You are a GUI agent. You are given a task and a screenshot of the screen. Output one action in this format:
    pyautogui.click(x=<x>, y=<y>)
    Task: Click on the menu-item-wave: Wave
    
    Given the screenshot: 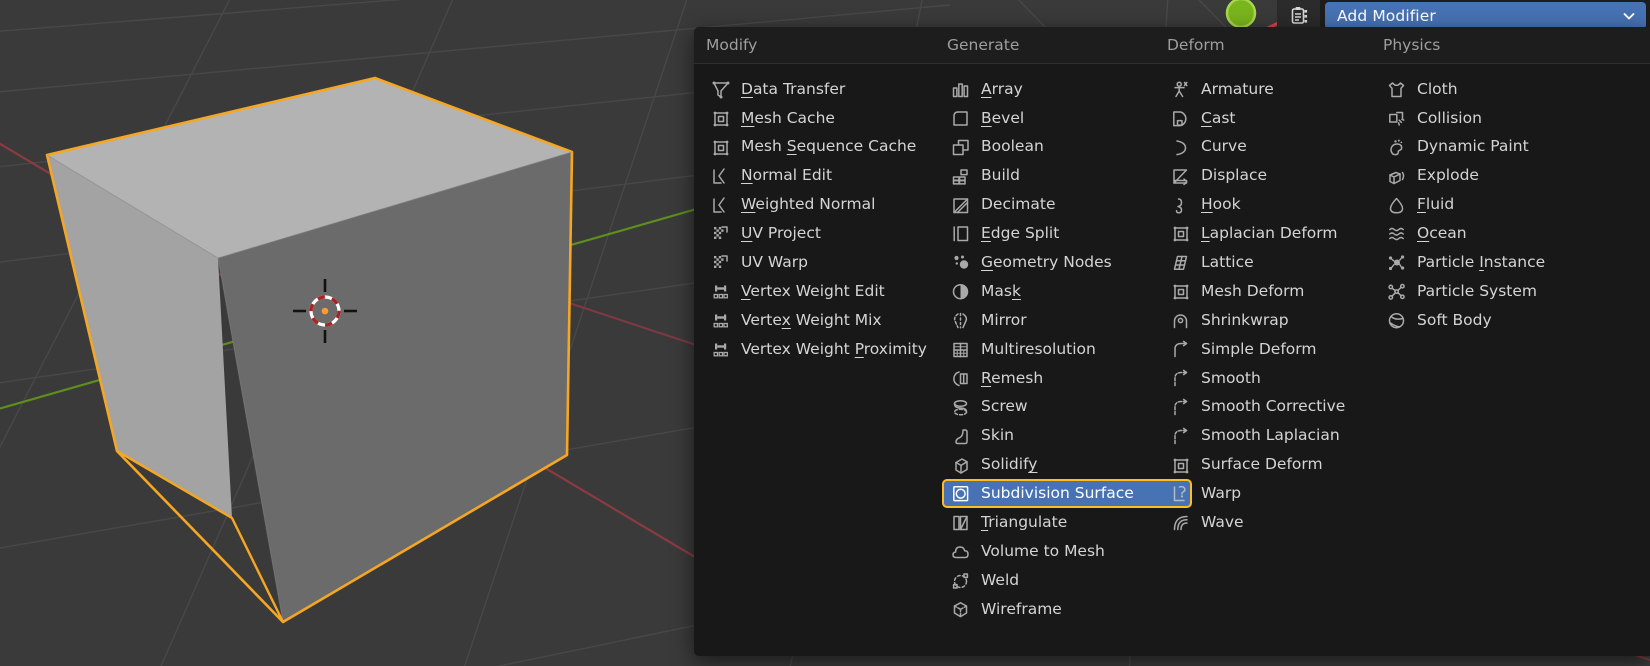 What is the action you would take?
    pyautogui.click(x=1287, y=522)
    